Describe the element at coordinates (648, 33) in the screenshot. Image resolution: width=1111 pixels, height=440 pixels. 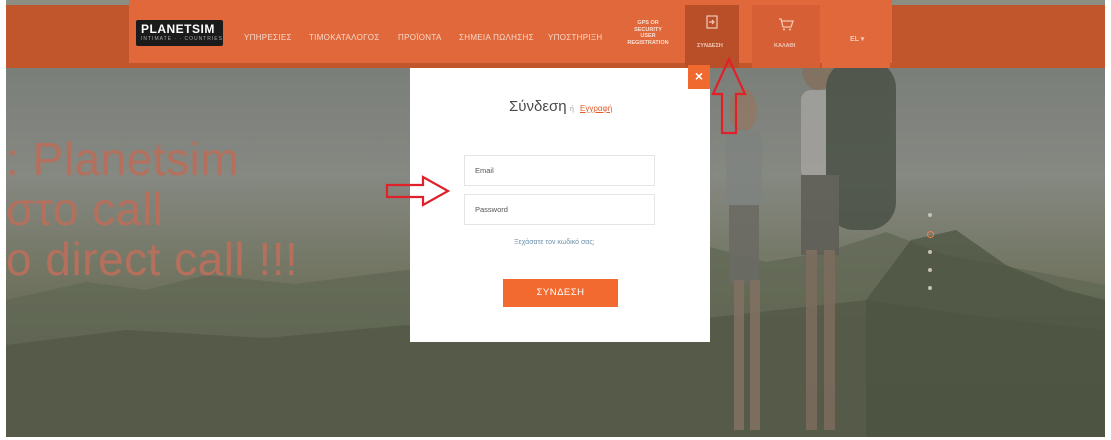
I see `nav-item-gps-registration: GPS OR SECURITY USER REGISTRATION` at that location.